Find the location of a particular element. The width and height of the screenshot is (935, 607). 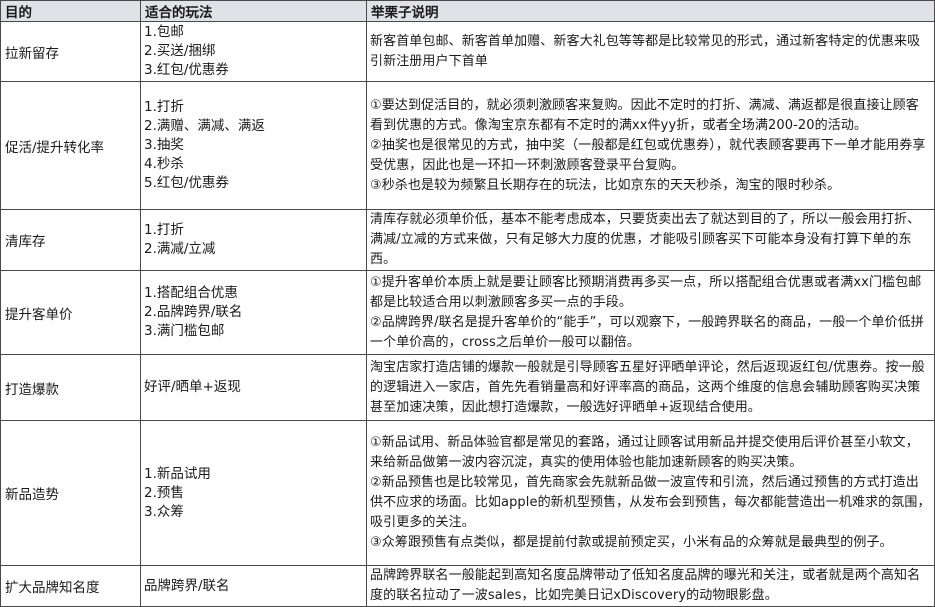

play-cell: 1.打折 2.满赠、满减、满返 3.抽奖 4.秒杀 5.红包/优惠券 is located at coordinates (253, 145).